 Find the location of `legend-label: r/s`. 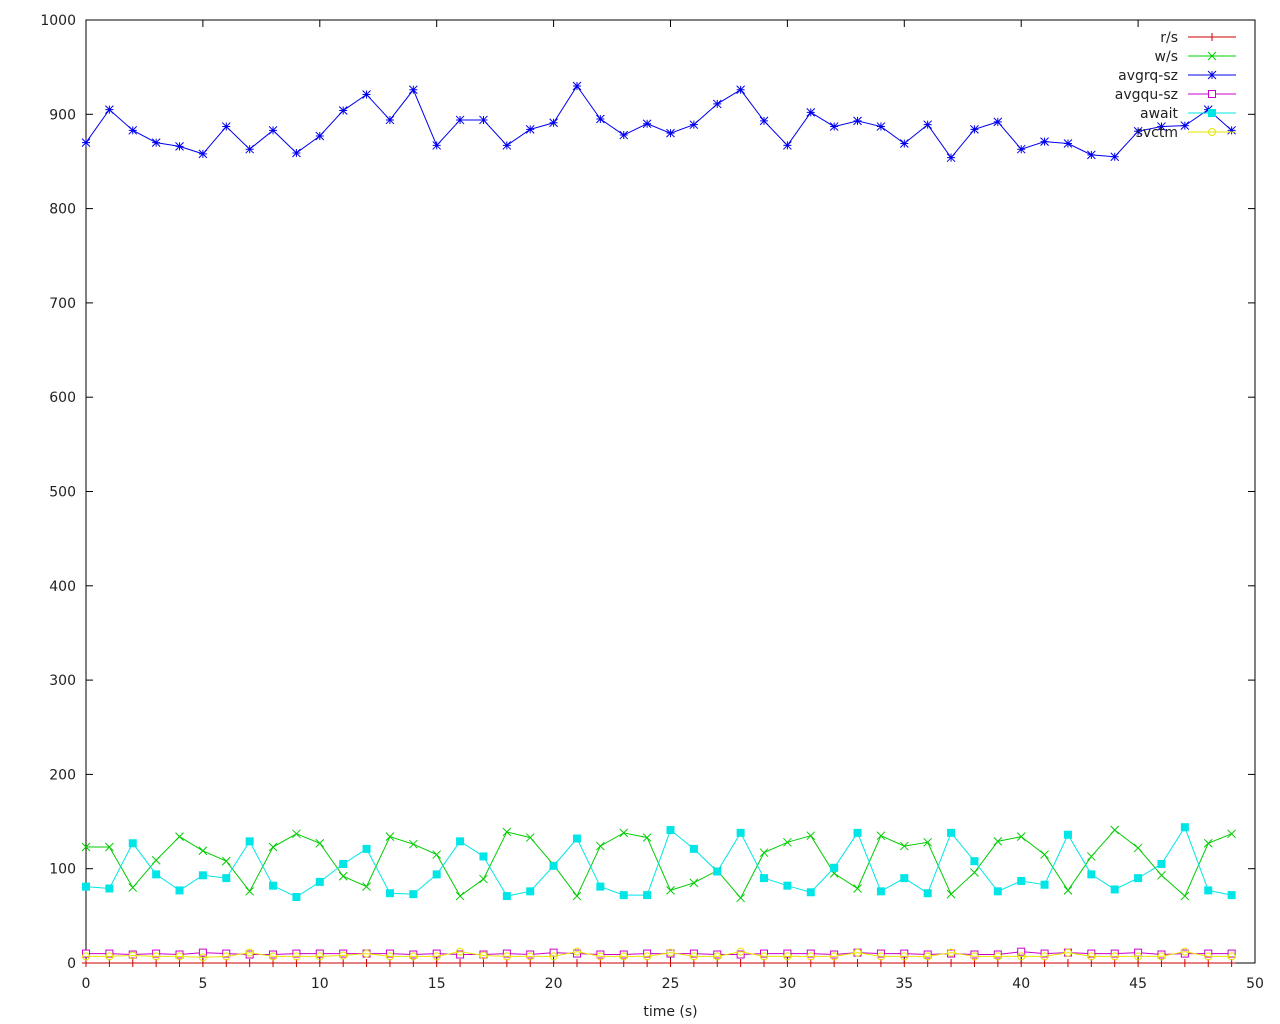

legend-label: r/s is located at coordinates (1169, 38).